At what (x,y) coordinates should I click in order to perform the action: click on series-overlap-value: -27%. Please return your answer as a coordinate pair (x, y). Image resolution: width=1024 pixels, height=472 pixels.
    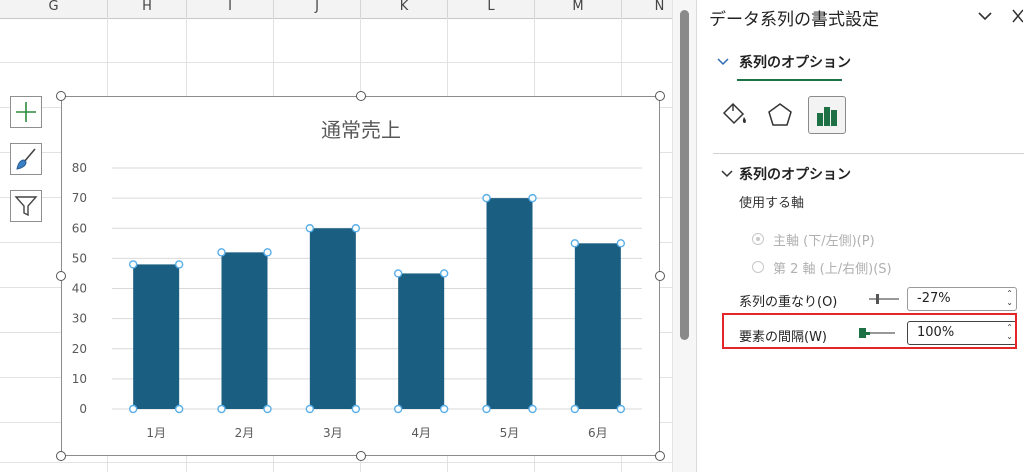
    Looking at the image, I should click on (934, 298).